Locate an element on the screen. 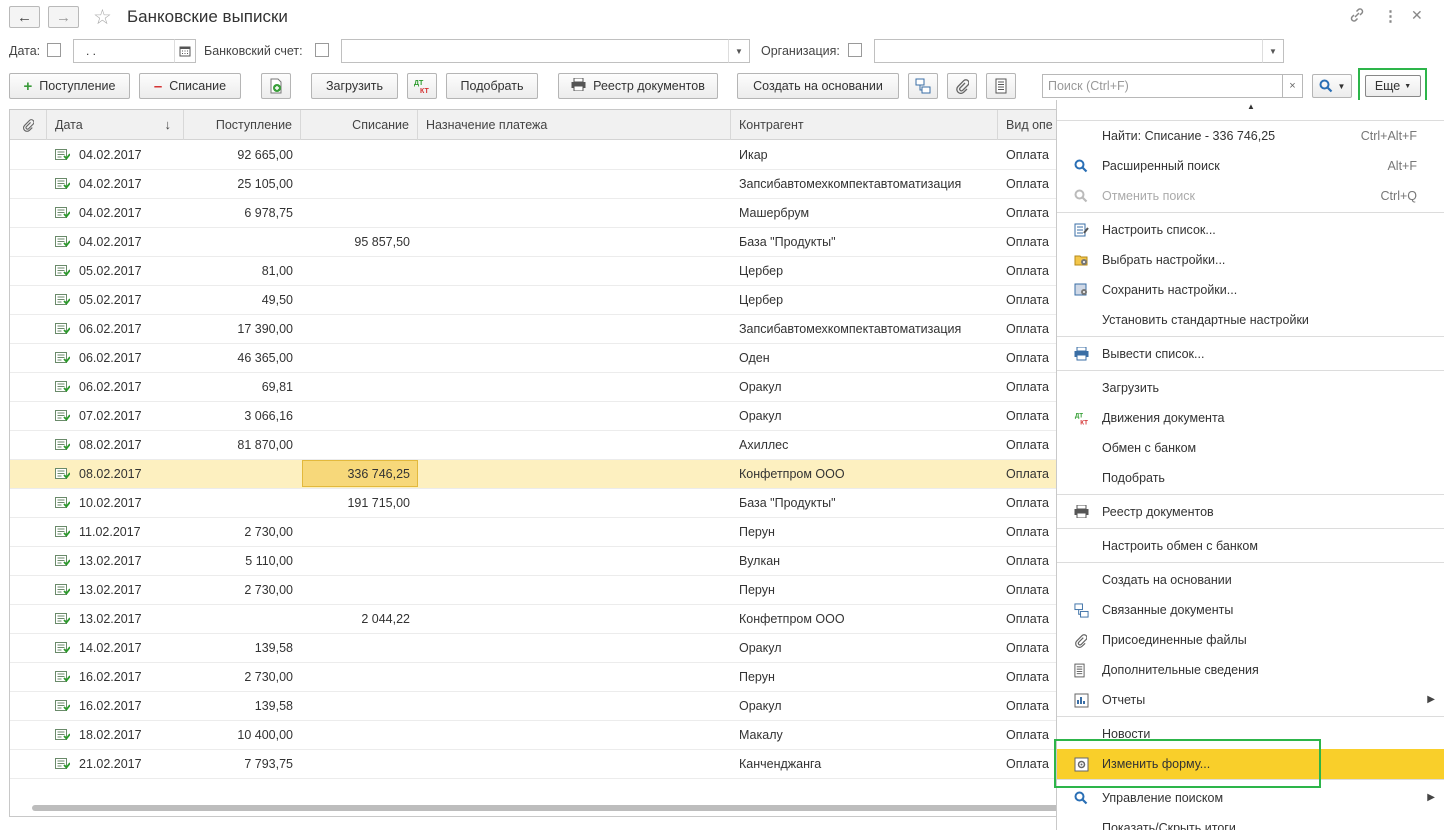  table-row: 18.02.2017 10 400,00 Макалу Оплата is located at coordinates (533, 735).